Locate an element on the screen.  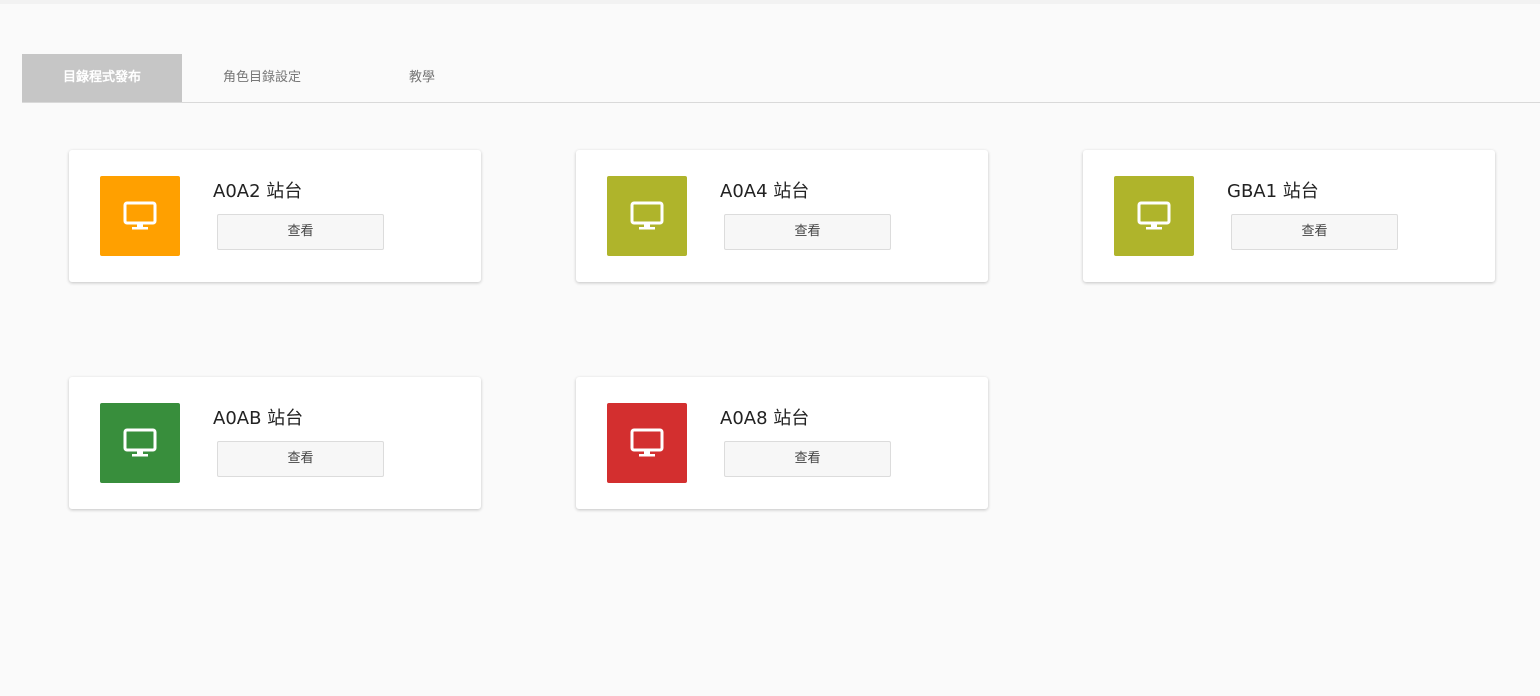
station-card: A0A4 站台 查看 is located at coordinates (782, 216).